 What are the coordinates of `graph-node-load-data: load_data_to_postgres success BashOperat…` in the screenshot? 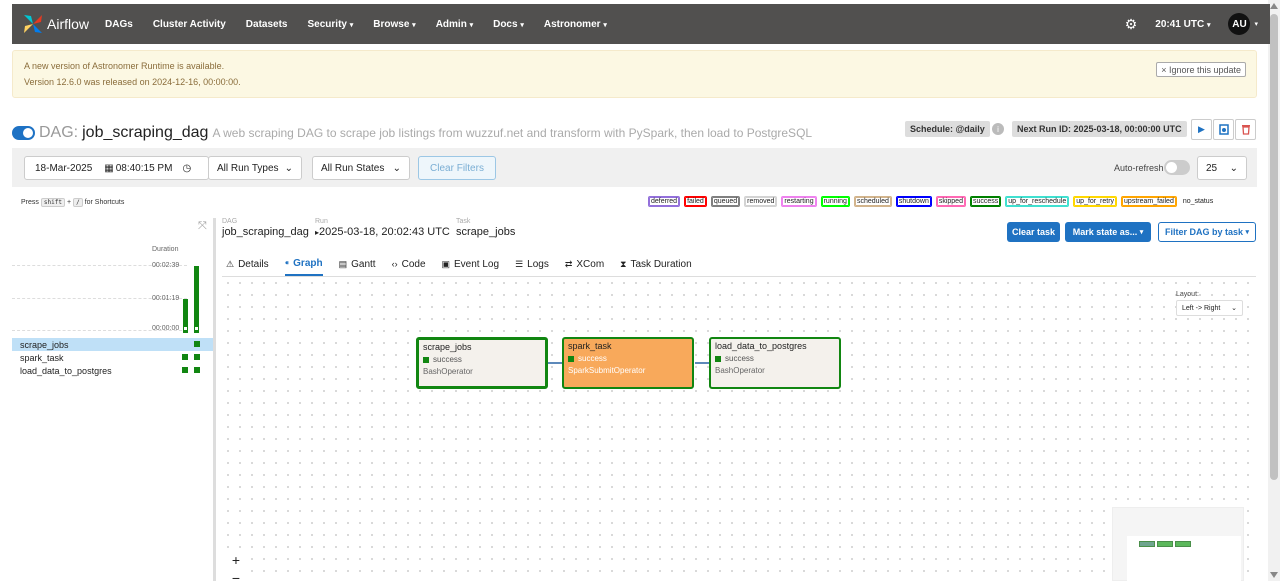 It's located at (775, 363).